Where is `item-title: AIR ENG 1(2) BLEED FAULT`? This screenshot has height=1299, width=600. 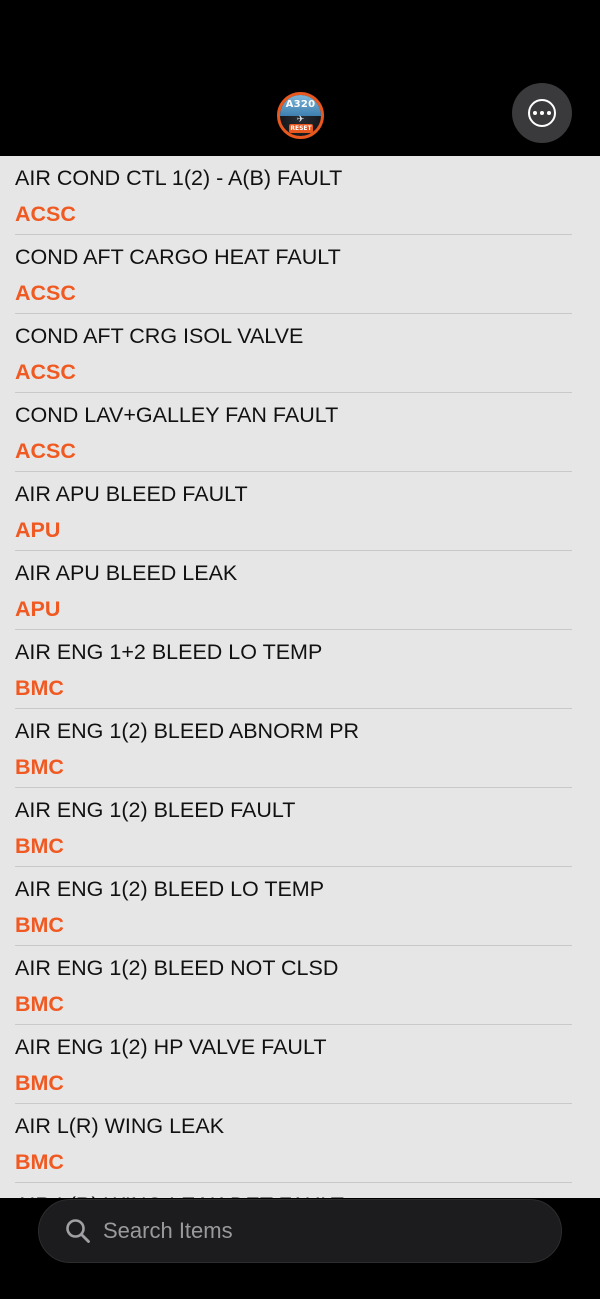
item-title: AIR ENG 1(2) BLEED FAULT is located at coordinates (155, 810).